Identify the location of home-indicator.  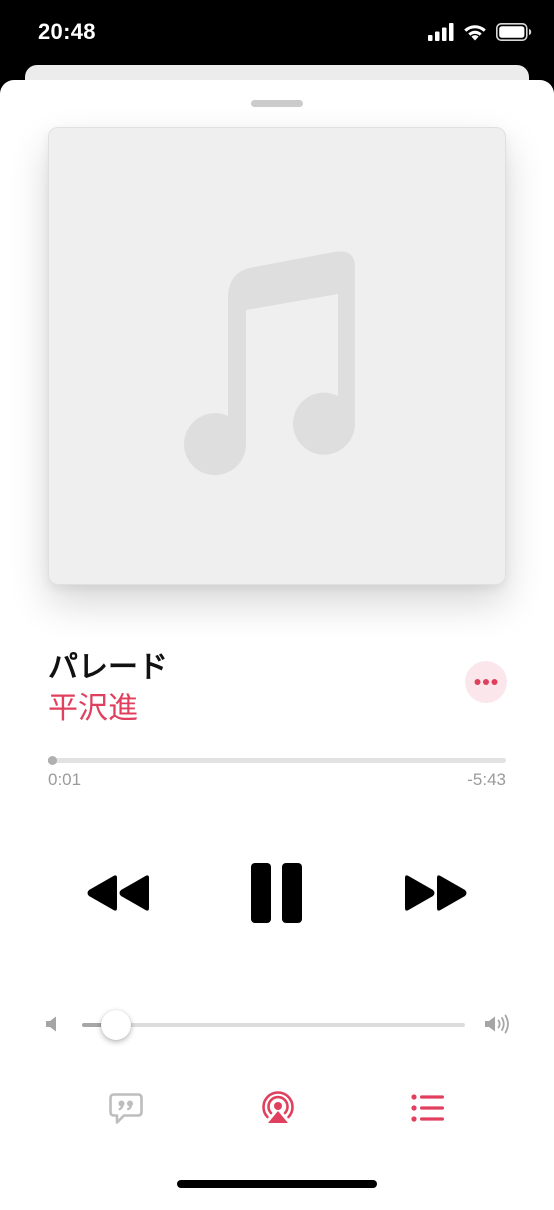
(277, 1184).